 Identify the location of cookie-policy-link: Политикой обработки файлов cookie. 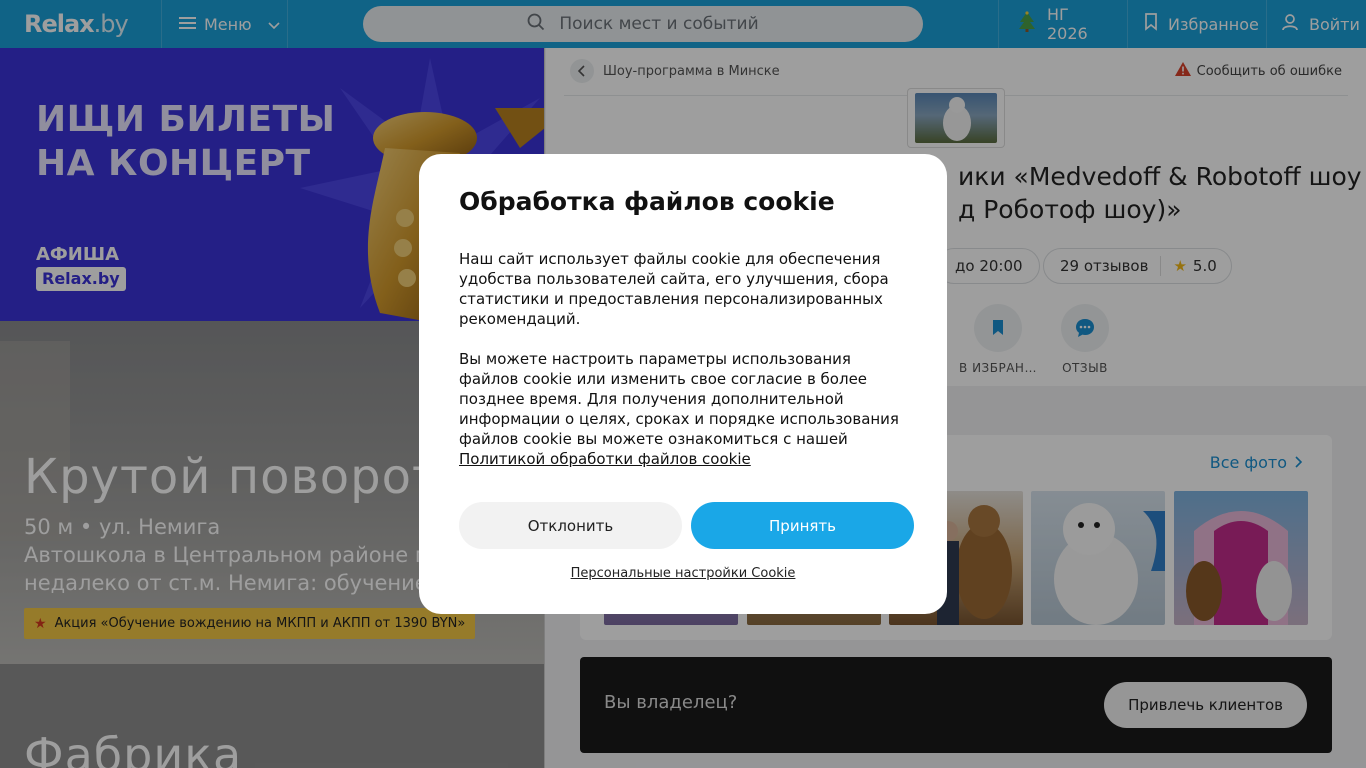
(605, 459).